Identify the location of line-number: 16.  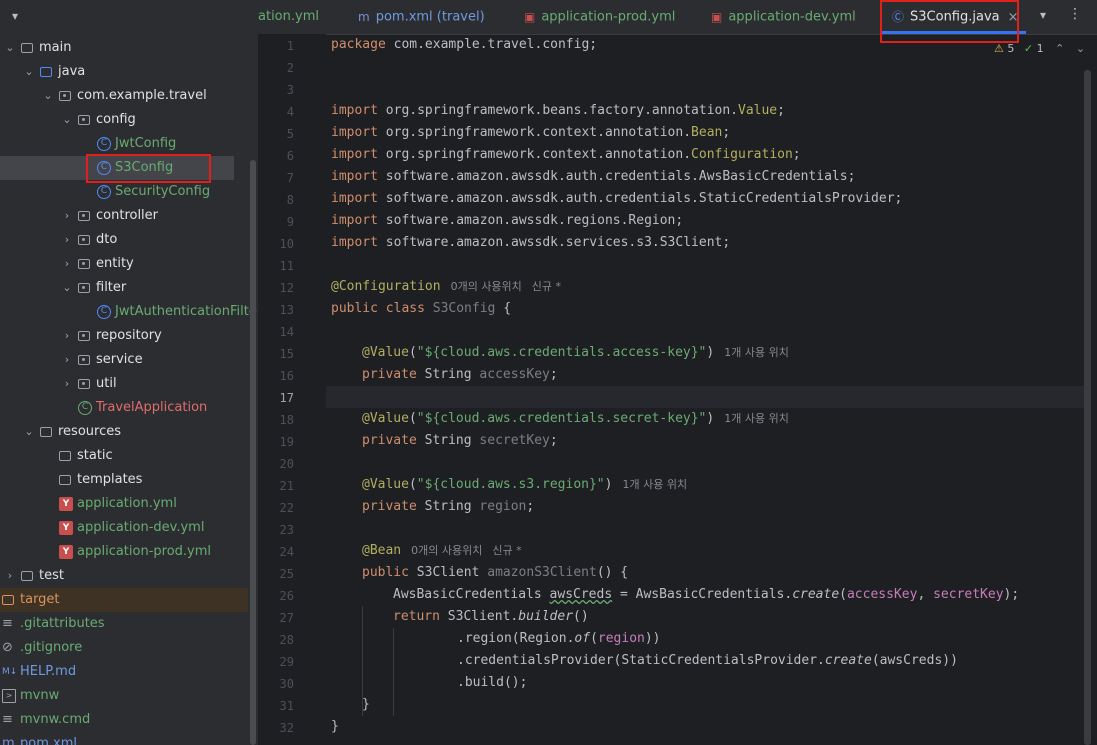
(286, 376).